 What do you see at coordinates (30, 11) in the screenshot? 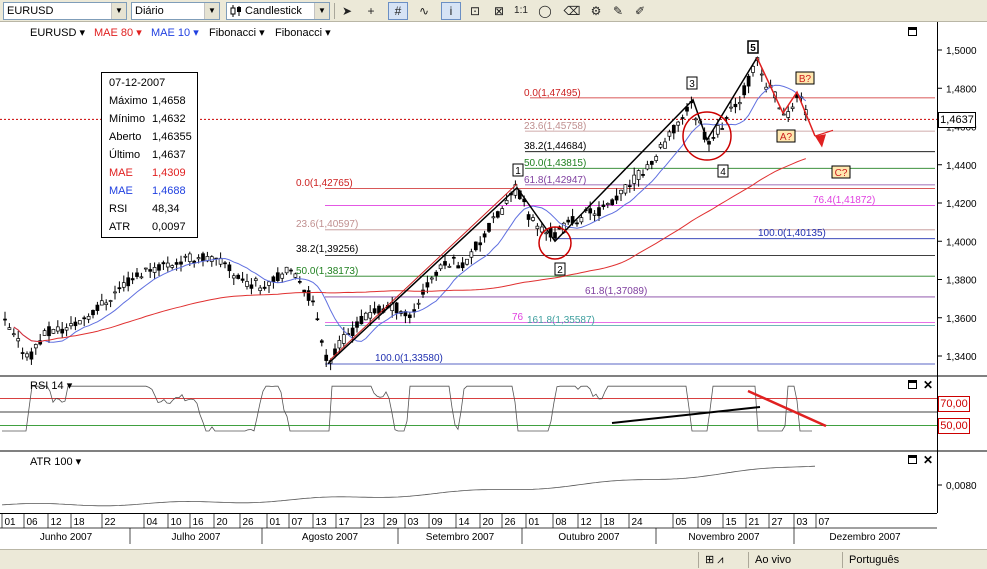
I see `symbol-select-value: EURUSD` at bounding box center [30, 11].